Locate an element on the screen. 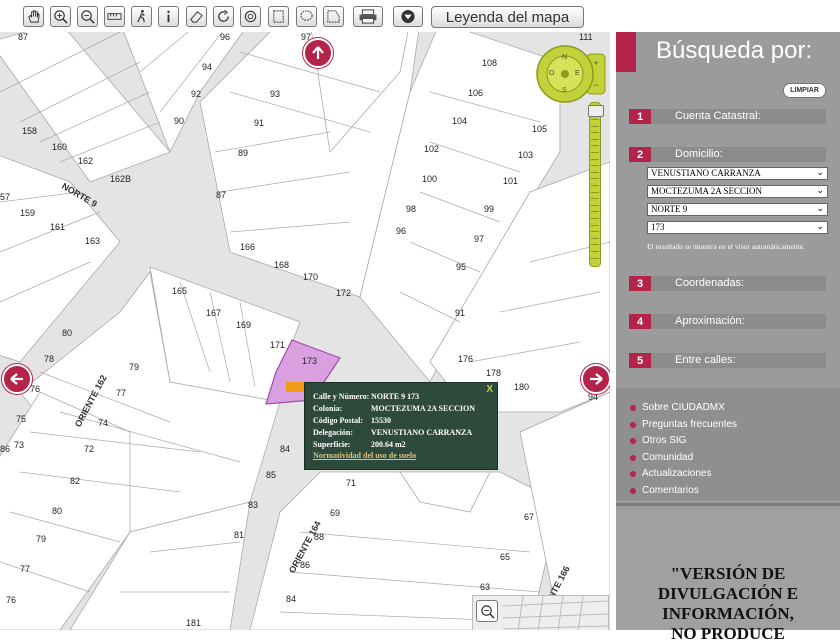  refresh-icon is located at coordinates (223, 16).